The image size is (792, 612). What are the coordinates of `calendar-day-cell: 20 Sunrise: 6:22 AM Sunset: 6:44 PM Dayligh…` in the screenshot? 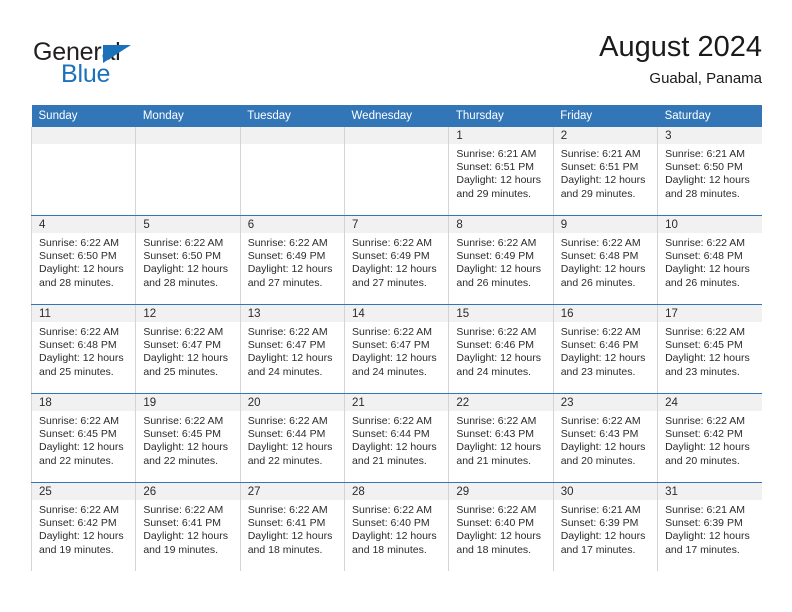 It's located at (292, 438).